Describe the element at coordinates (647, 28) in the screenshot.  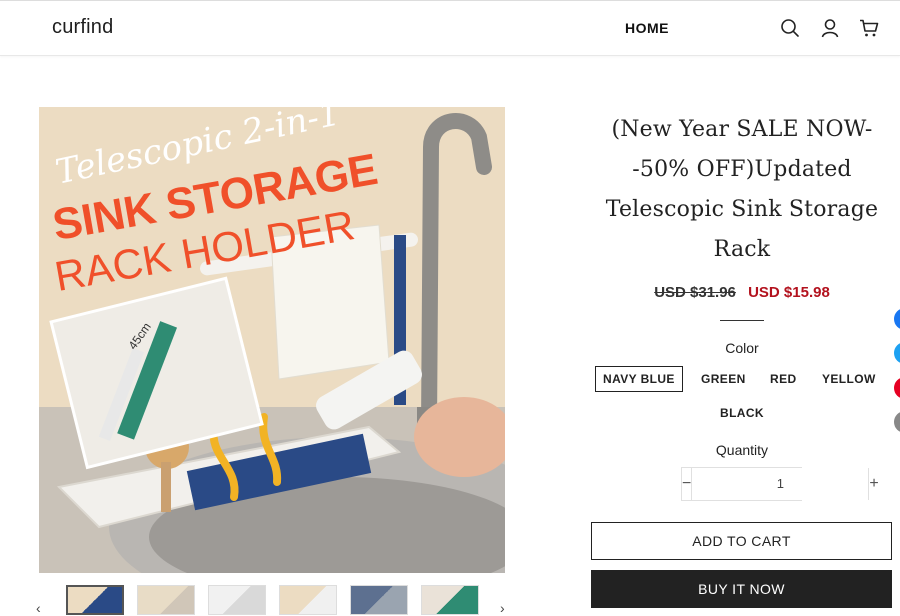
I see `nav-home-link: HOME` at that location.